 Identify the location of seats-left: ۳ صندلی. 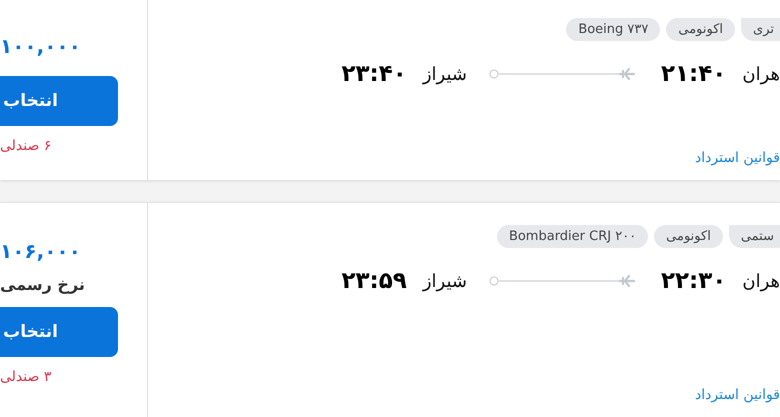
(26, 377).